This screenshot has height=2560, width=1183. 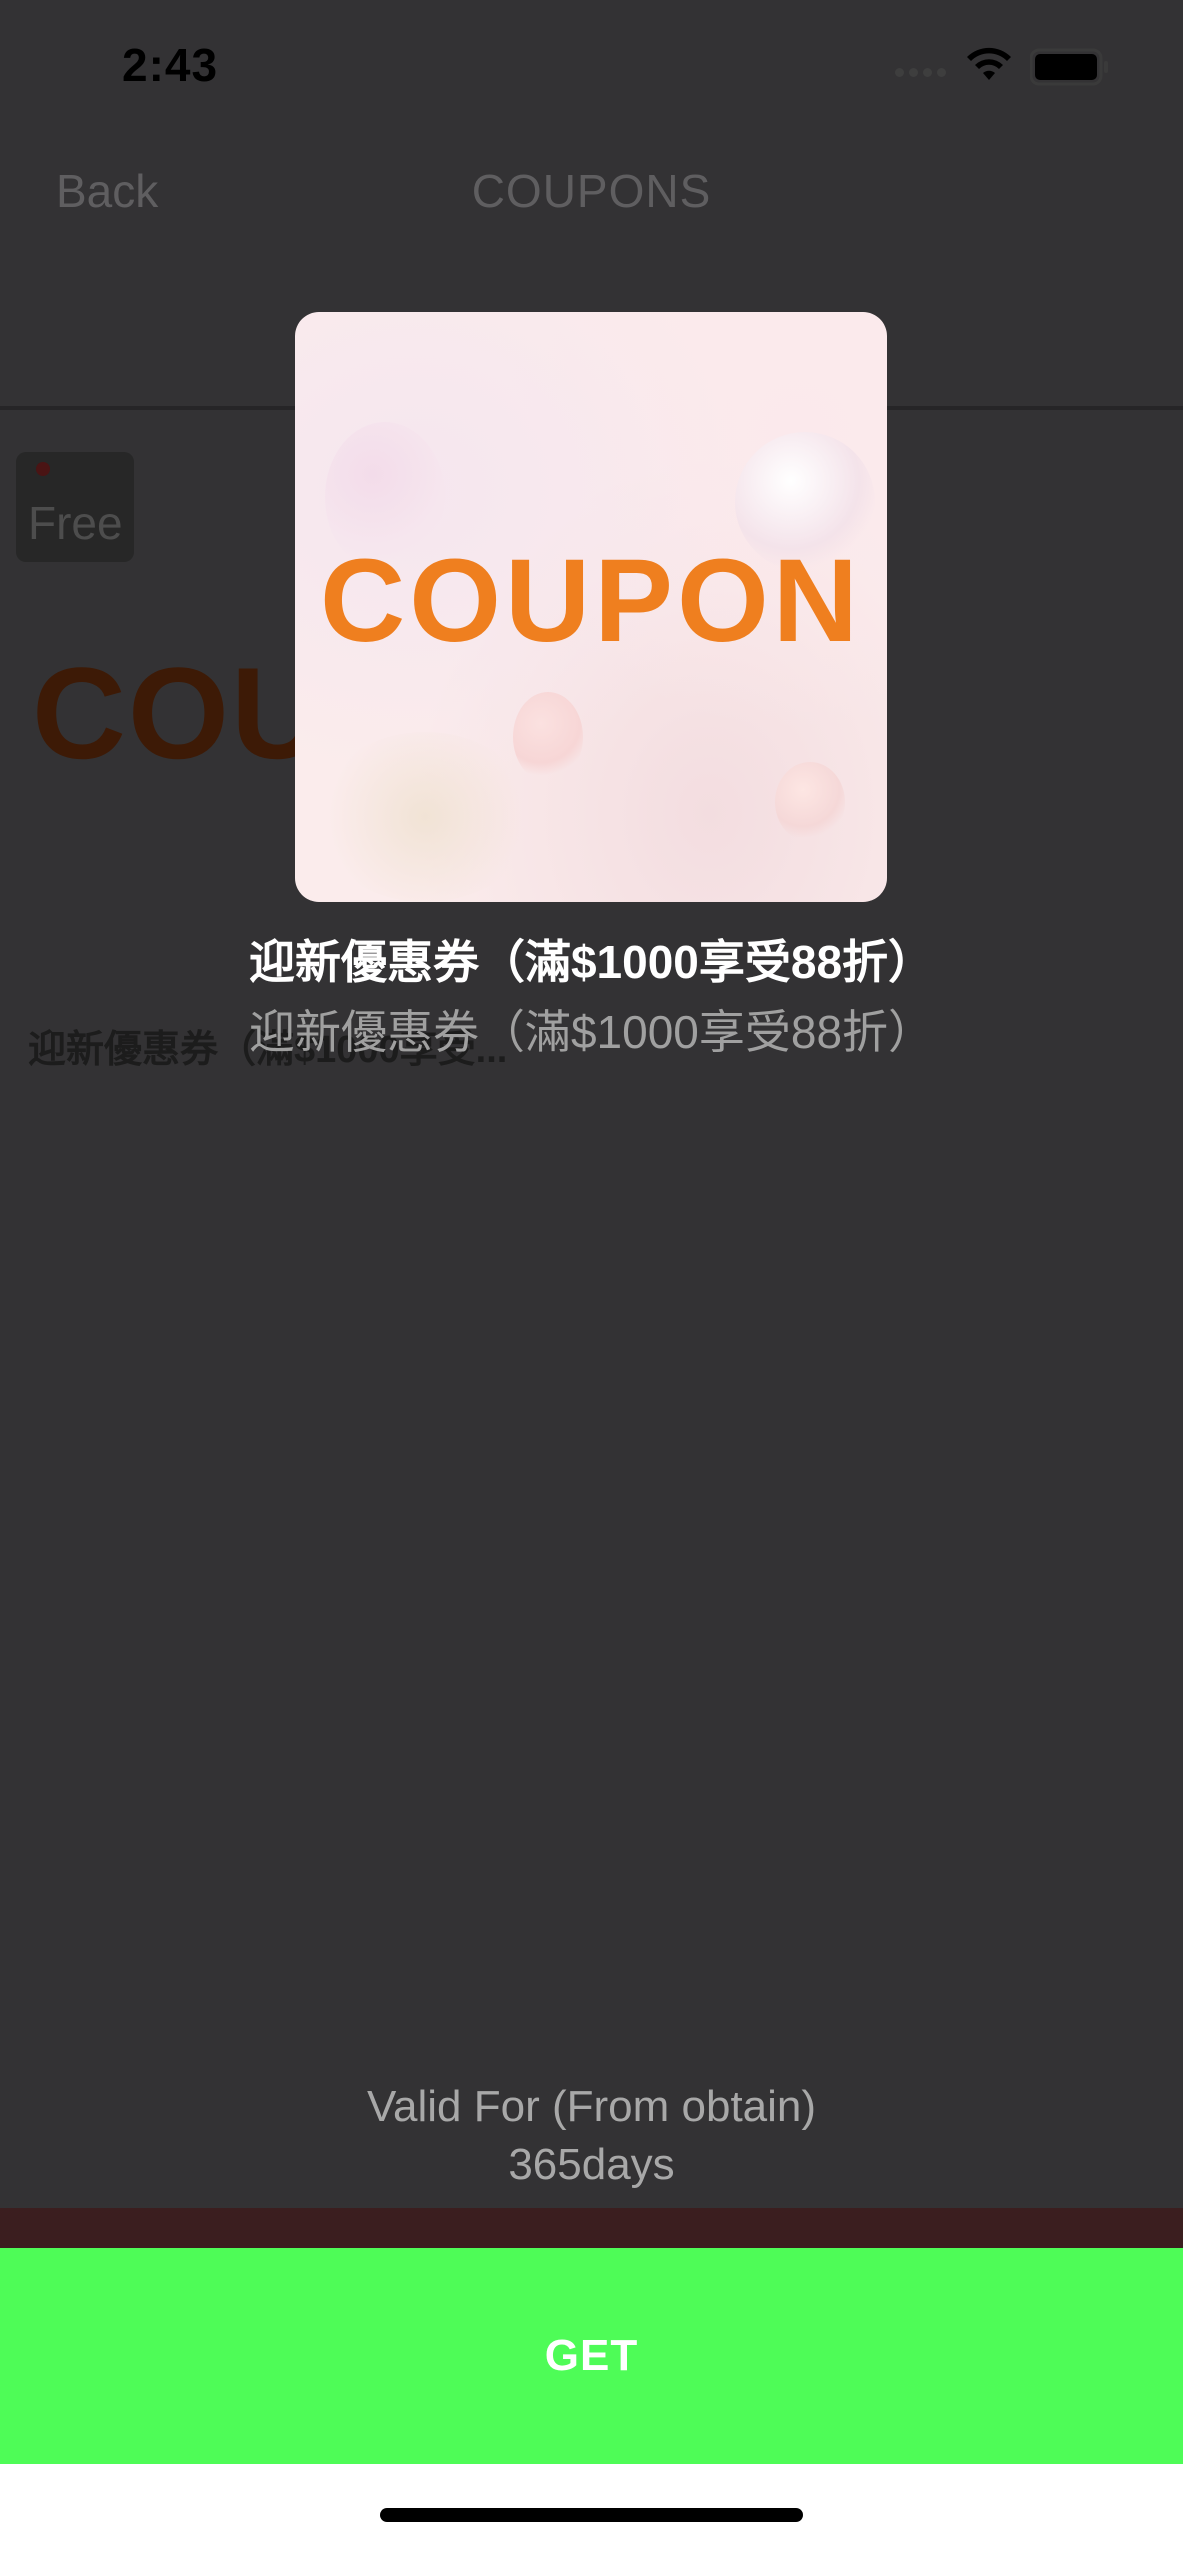 I want to click on divider-strip, so click(x=591, y=2228).